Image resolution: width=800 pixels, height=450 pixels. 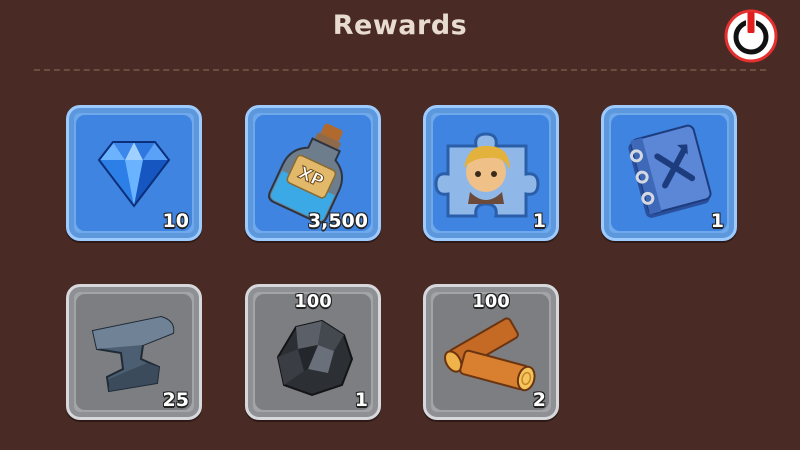 What do you see at coordinates (400, 70) in the screenshot?
I see `title-divider` at bounding box center [400, 70].